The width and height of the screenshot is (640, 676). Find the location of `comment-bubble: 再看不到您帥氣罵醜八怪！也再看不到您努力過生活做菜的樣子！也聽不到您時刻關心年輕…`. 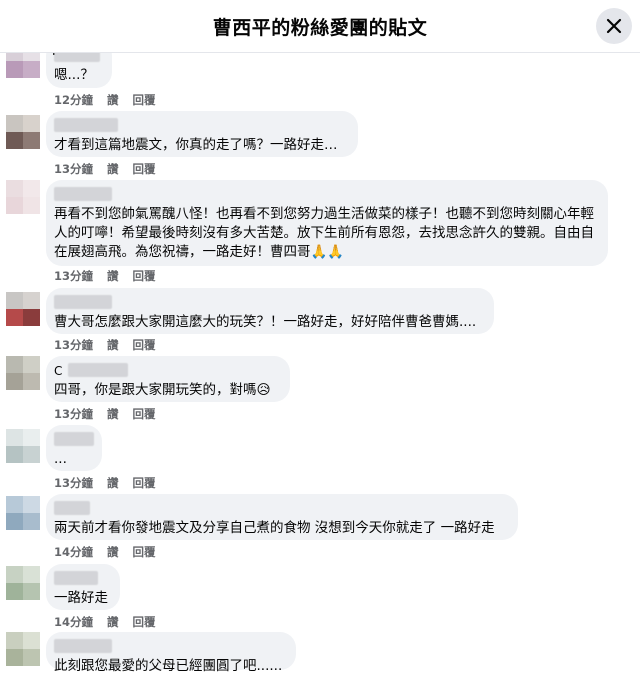

comment-bubble: 再看不到您帥氣罵醜八怪！也再看不到您努力過生活做菜的樣子！也聽不到您時刻關心年輕… is located at coordinates (327, 223).